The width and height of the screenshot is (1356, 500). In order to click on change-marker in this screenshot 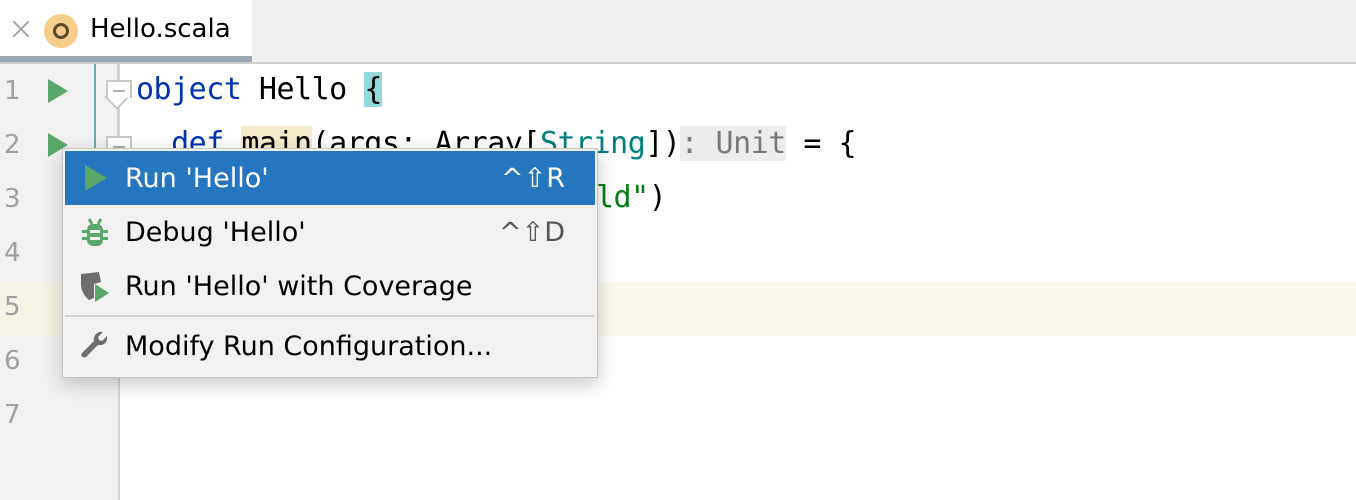, I will do `click(95, 107)`.